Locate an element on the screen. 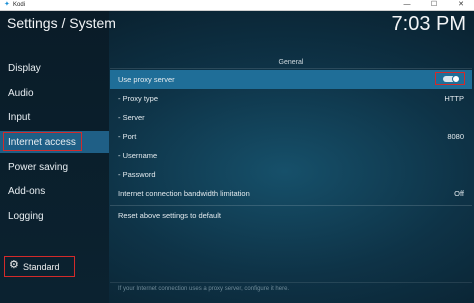  sidebar-item-internet-access: Internet access is located at coordinates (42, 142).